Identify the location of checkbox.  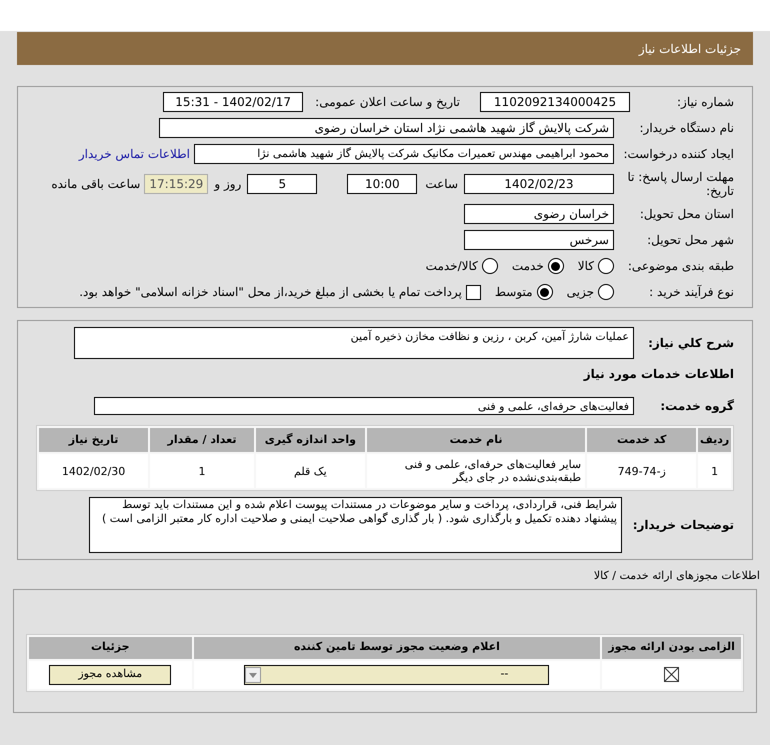
(473, 292).